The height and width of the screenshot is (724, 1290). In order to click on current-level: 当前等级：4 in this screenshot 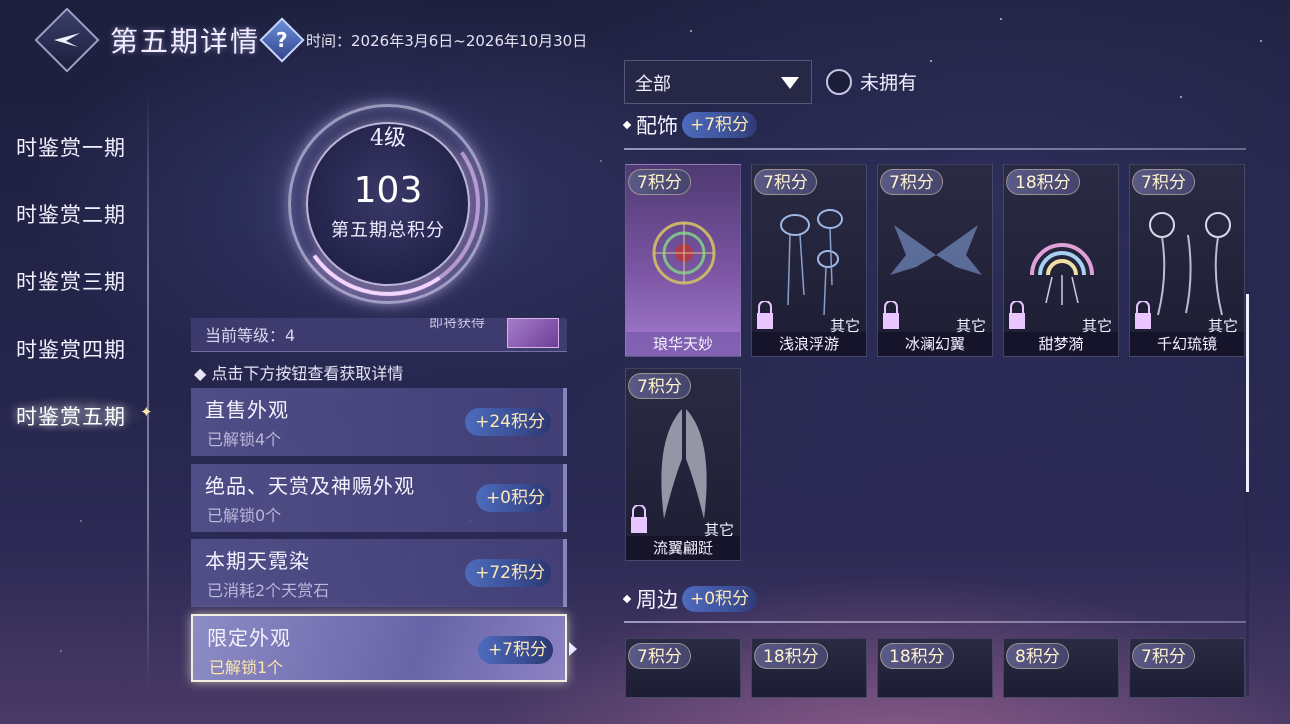, I will do `click(250, 335)`.